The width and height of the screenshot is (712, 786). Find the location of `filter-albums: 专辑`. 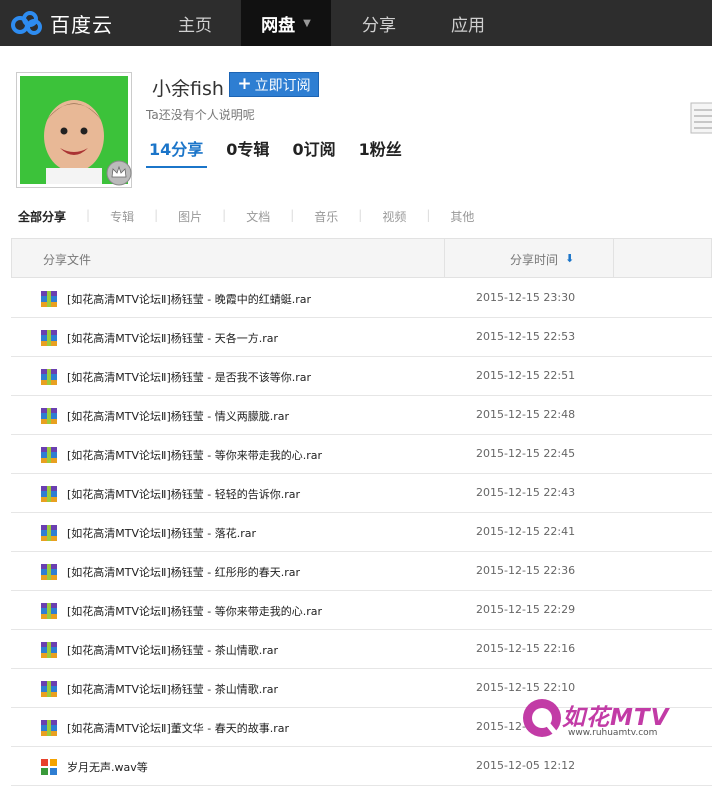

filter-albums: 专辑 is located at coordinates (122, 216).